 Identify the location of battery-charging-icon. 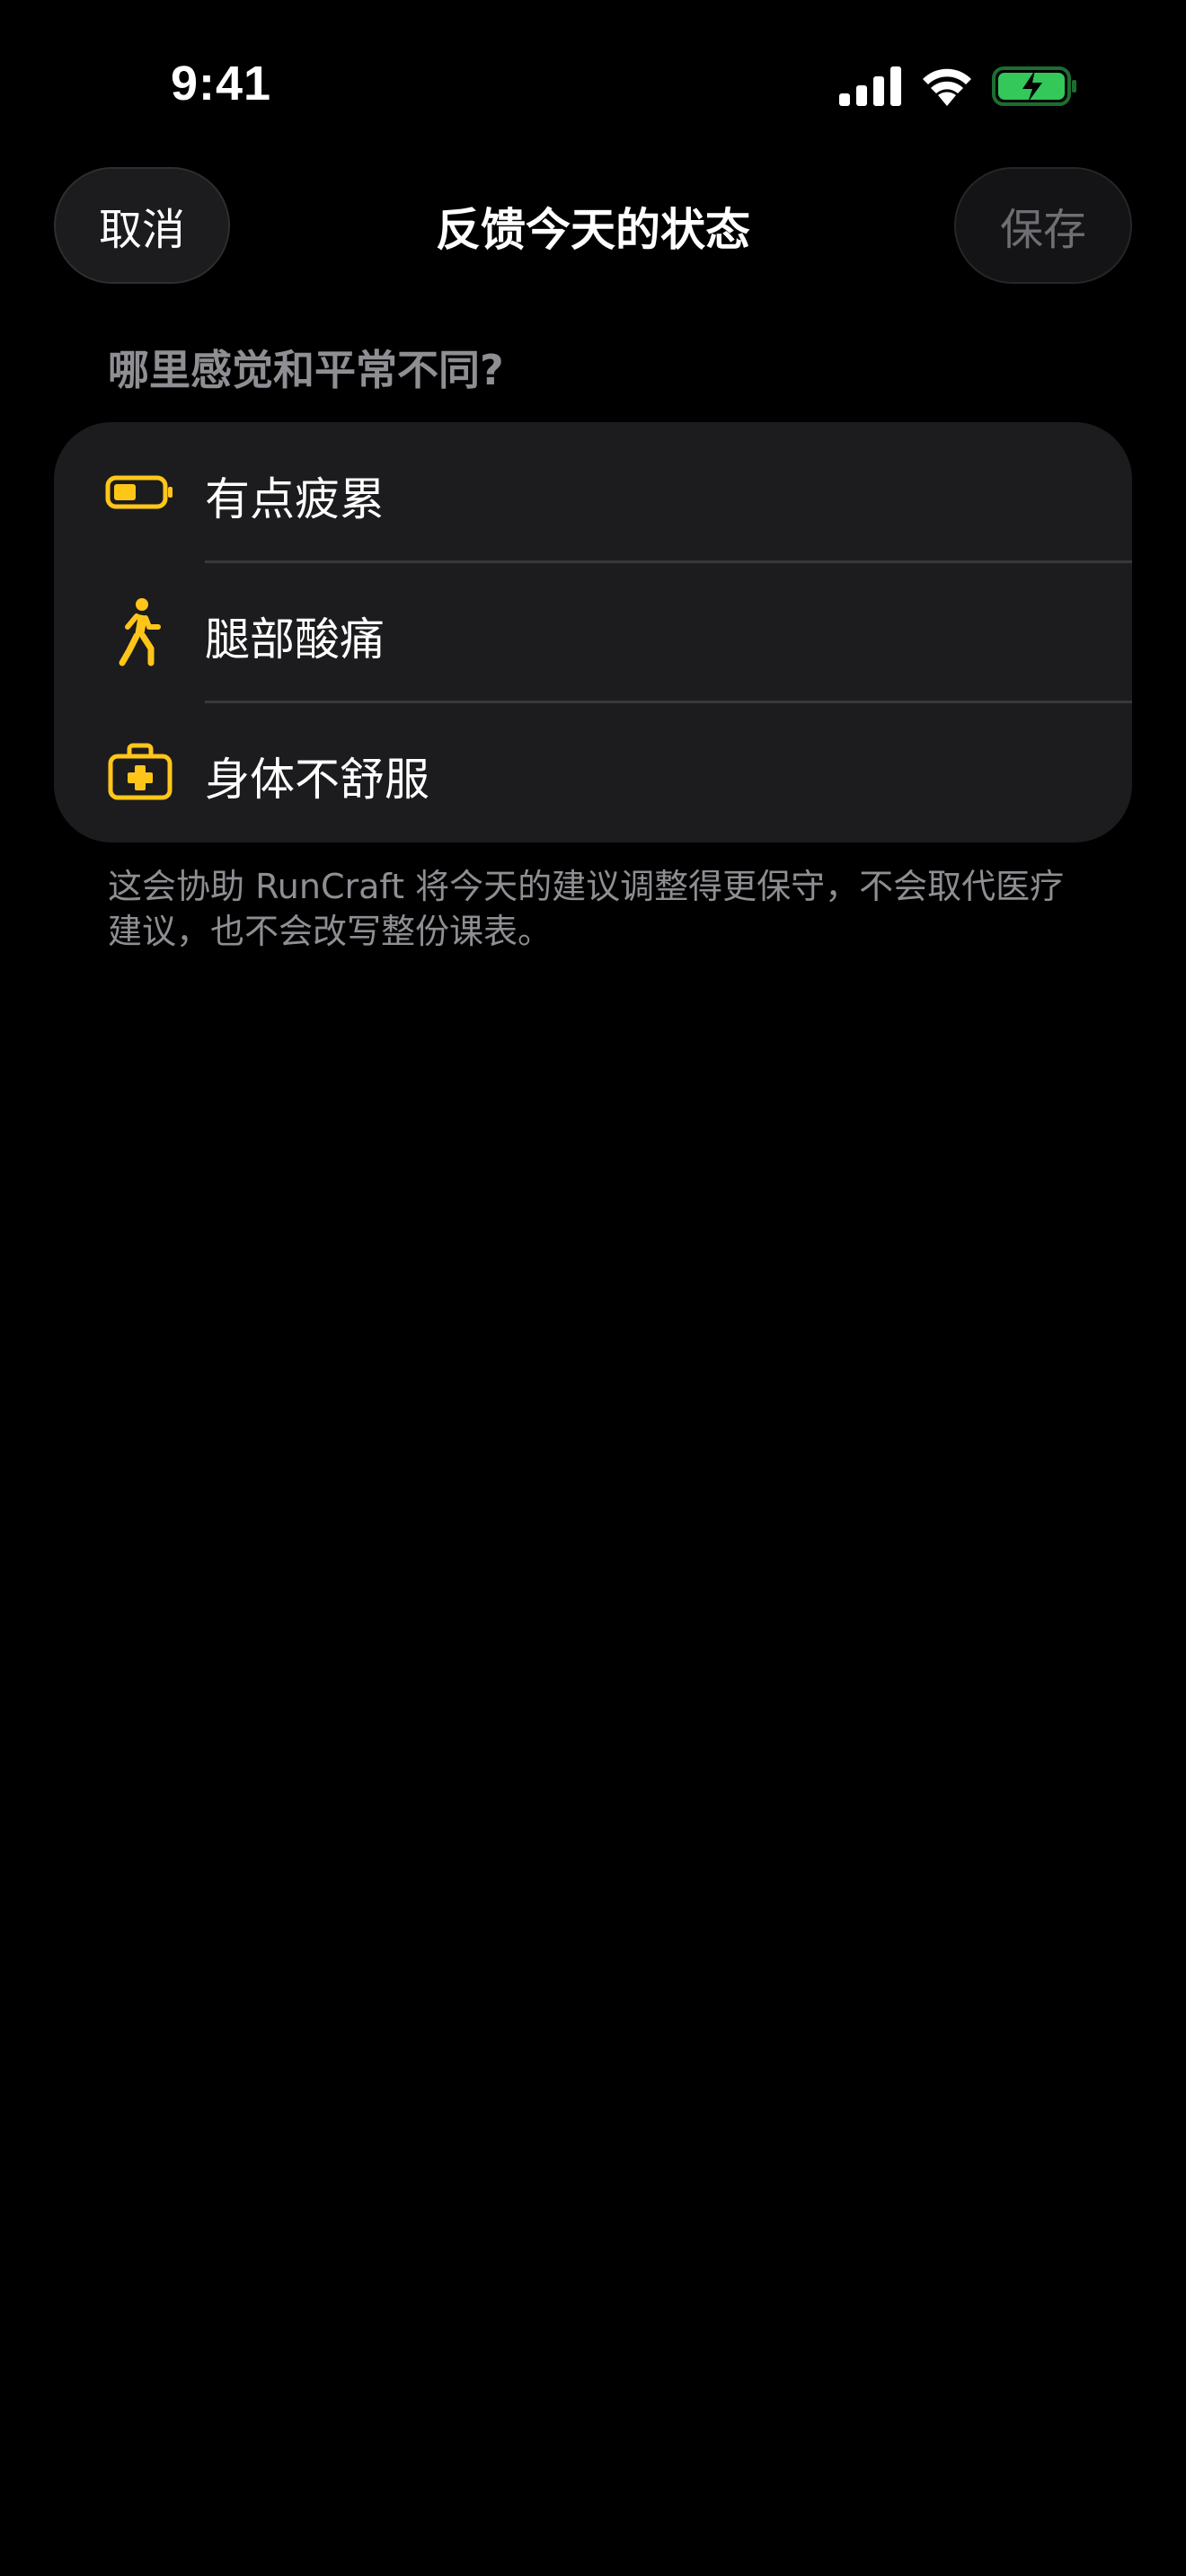
(1034, 86).